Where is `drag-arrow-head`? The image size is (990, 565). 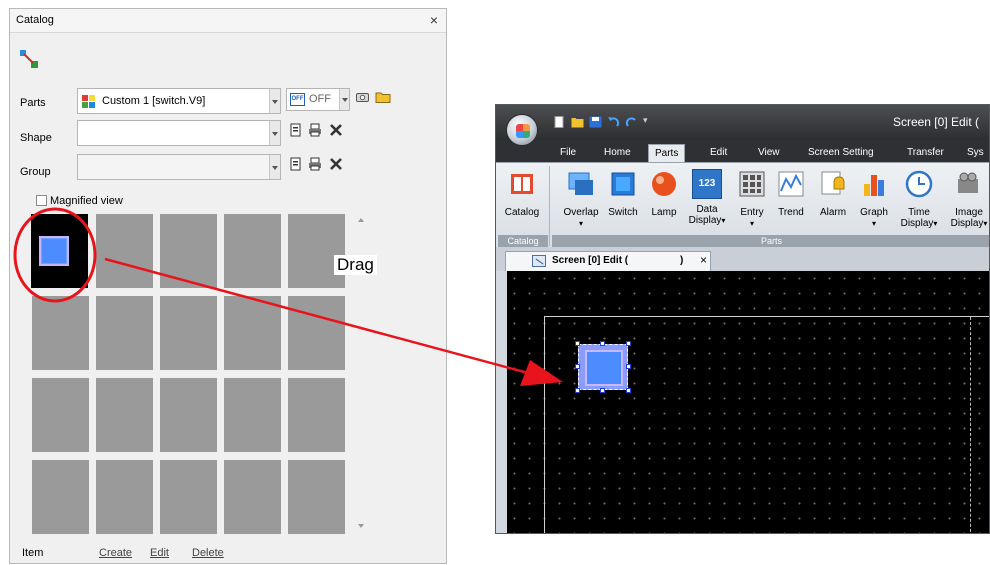
drag-arrow-head is located at coordinates (541, 373).